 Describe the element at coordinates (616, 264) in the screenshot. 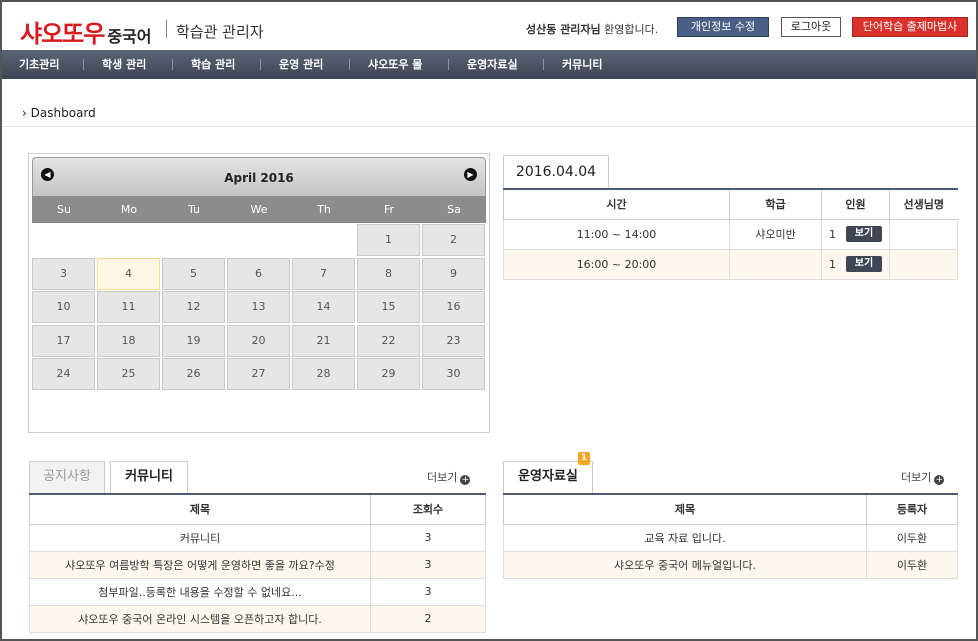

I see `schedule-time: 16:00 ~ 20:00` at that location.